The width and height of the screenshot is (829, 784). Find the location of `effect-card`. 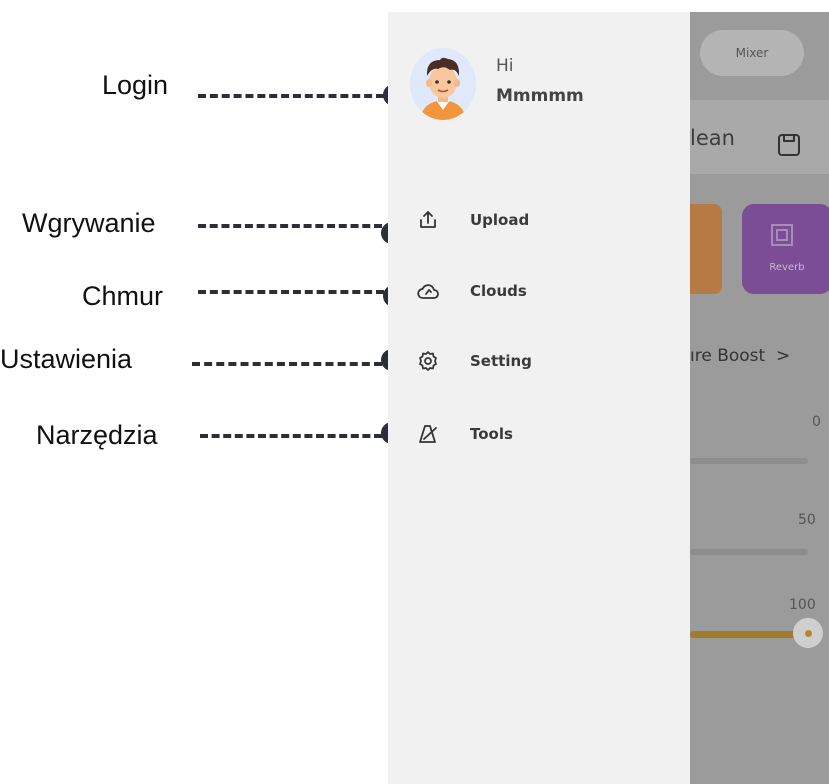

effect-card is located at coordinates (706, 249).